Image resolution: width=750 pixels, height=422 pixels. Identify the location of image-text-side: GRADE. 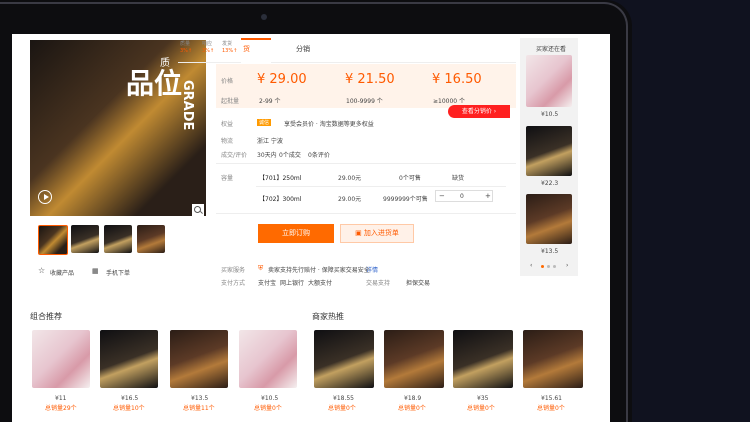
(187, 105).